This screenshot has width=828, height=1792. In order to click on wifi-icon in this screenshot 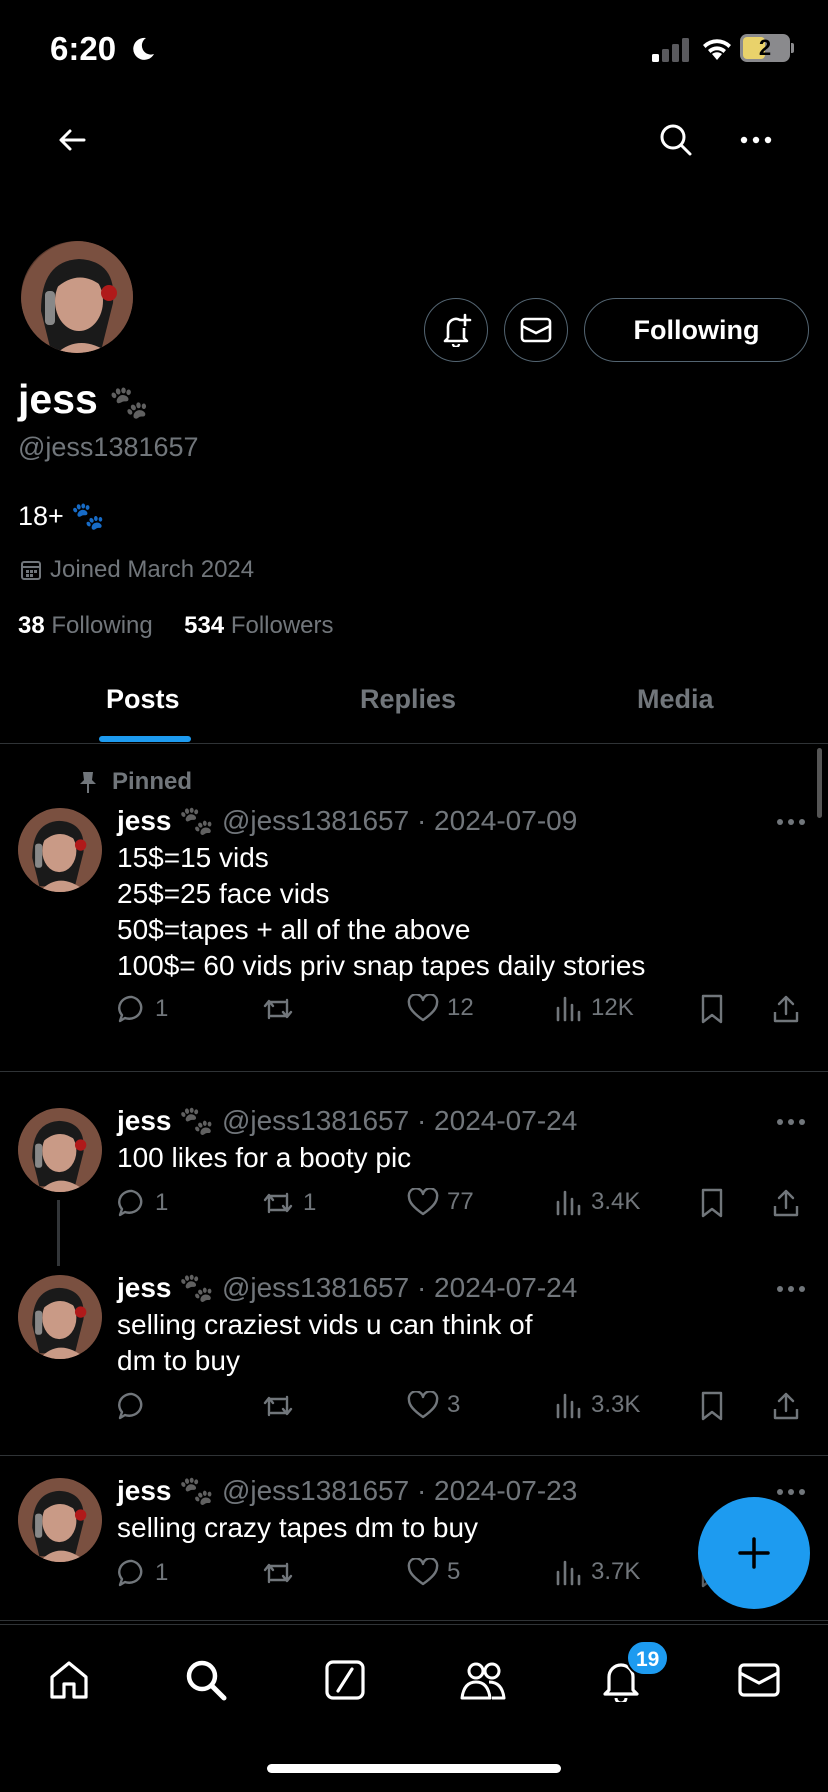, I will do `click(717, 49)`.